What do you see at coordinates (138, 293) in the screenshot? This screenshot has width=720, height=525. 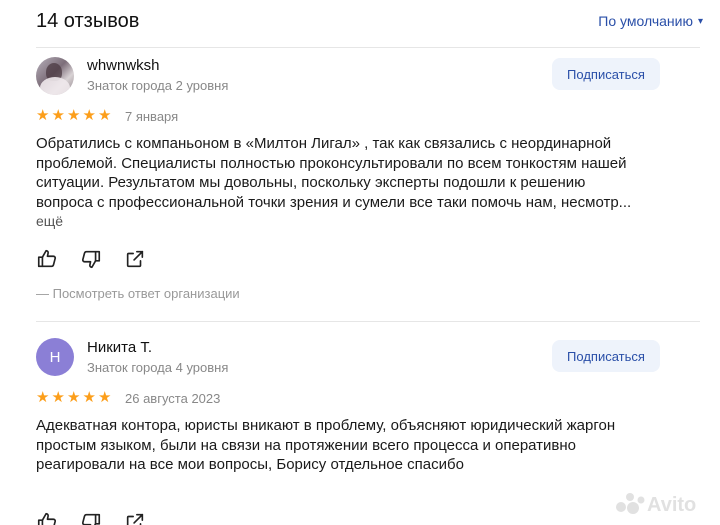 I see `view-org-reply-link: — Посмотреть ответ организации` at bounding box center [138, 293].